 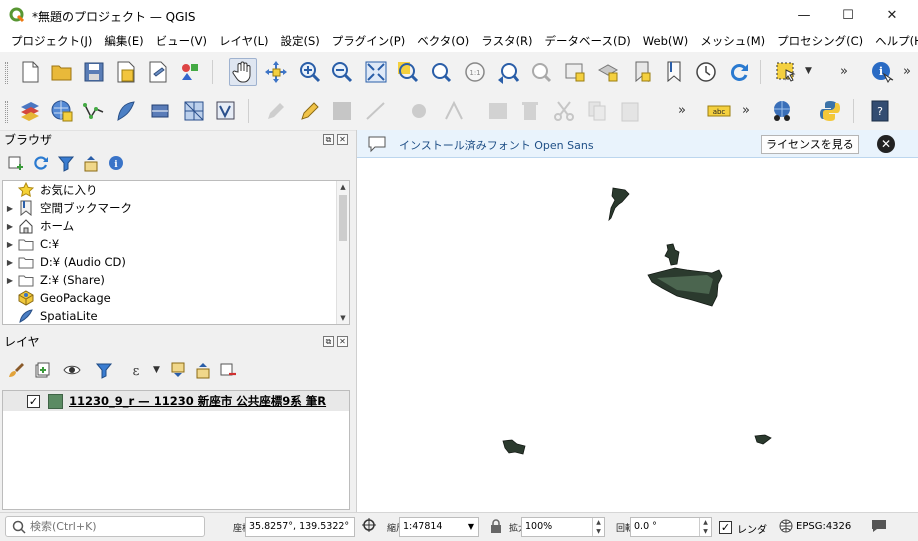 I want to click on add-feature-button, so click(x=376, y=111).